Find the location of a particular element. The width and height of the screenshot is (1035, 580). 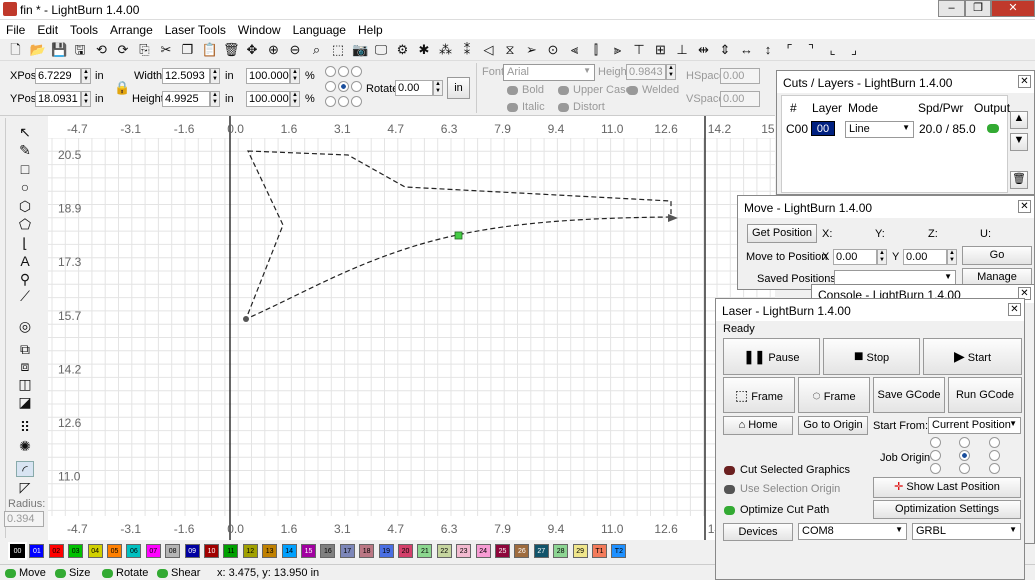

show-last-position-button: ✛ Show Last Position is located at coordinates (947, 487).